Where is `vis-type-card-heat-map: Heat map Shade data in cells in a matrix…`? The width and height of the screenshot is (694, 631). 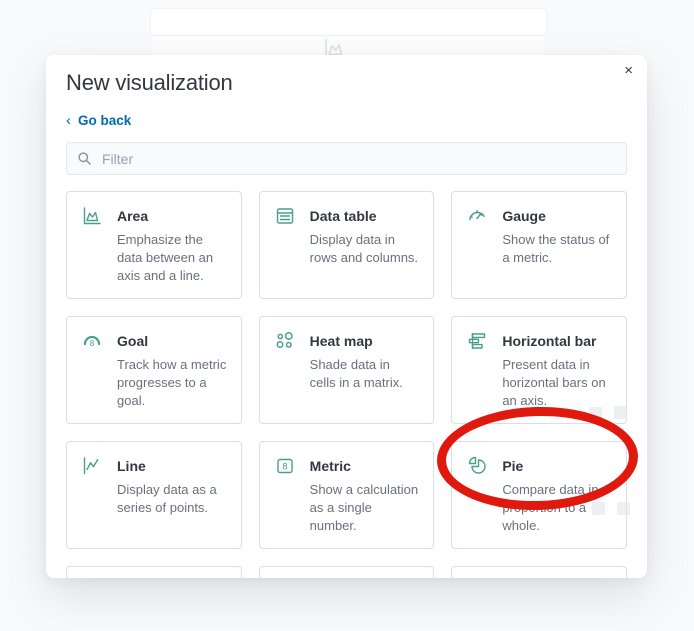
vis-type-card-heat-map: Heat map Shade data in cells in a matrix… is located at coordinates (346, 370).